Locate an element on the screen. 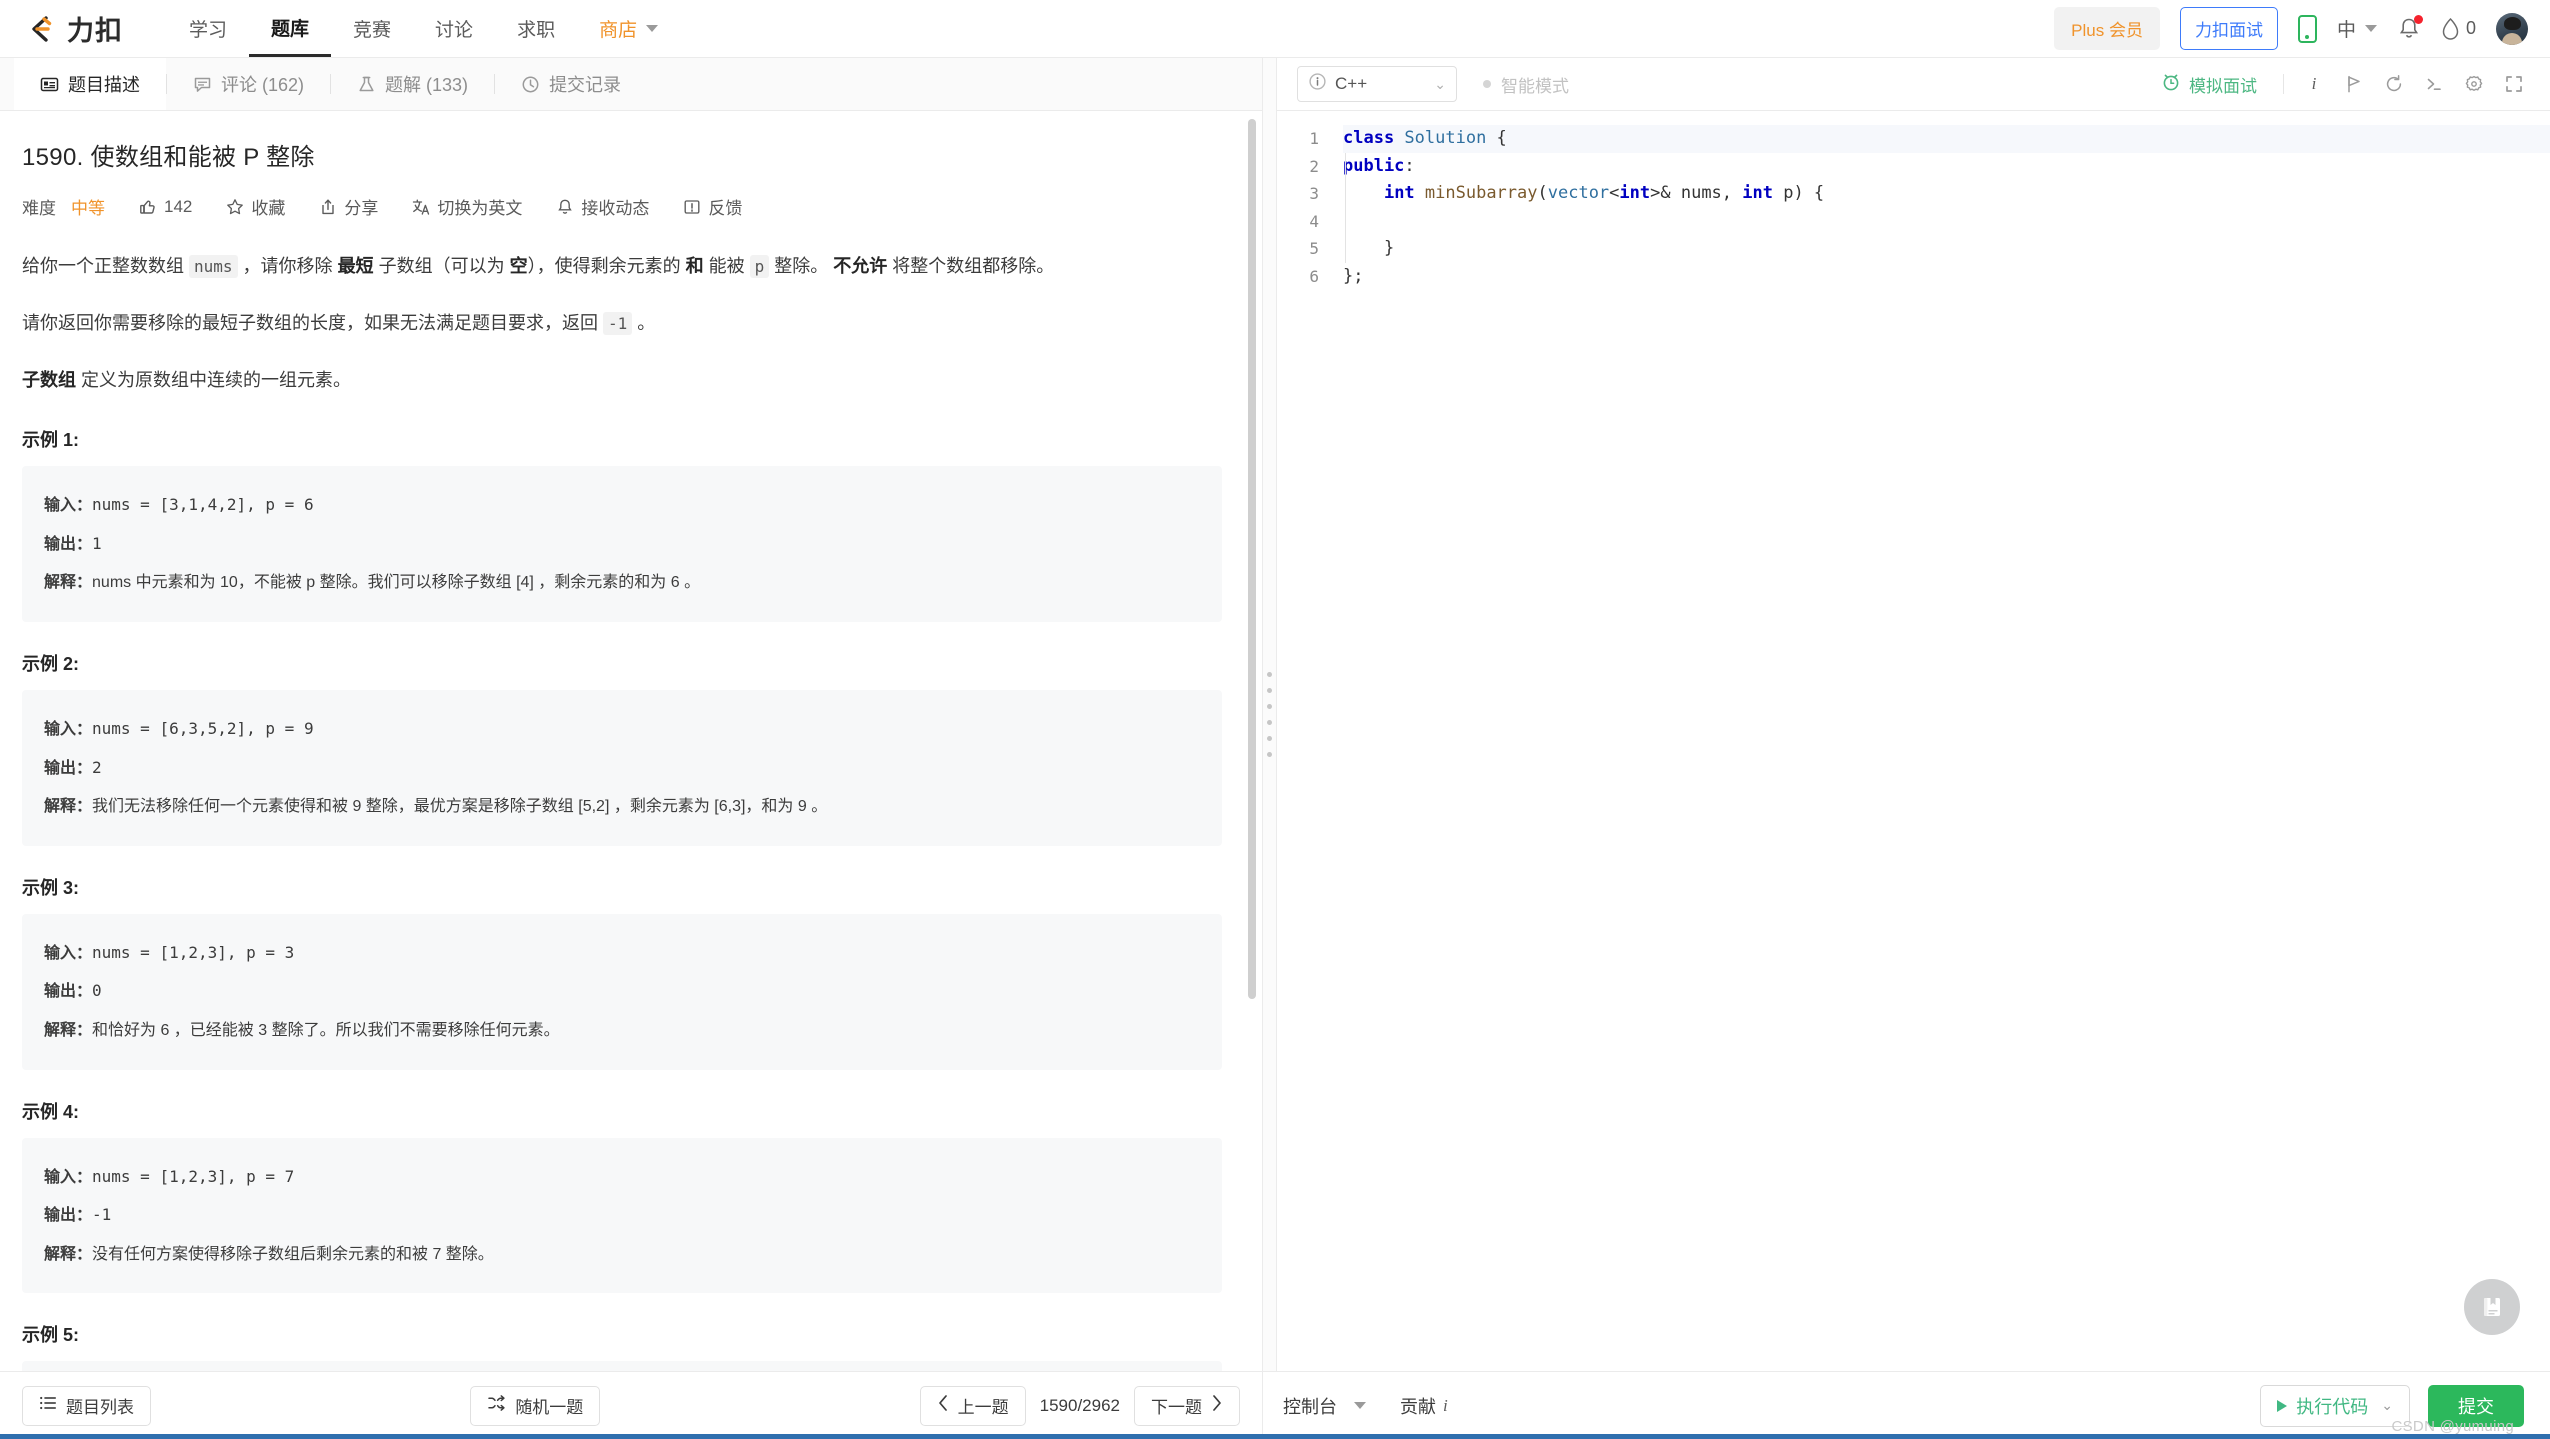 Image resolution: width=2550 pixels, height=1439 pixels. splitter-dots is located at coordinates (1269, 714).